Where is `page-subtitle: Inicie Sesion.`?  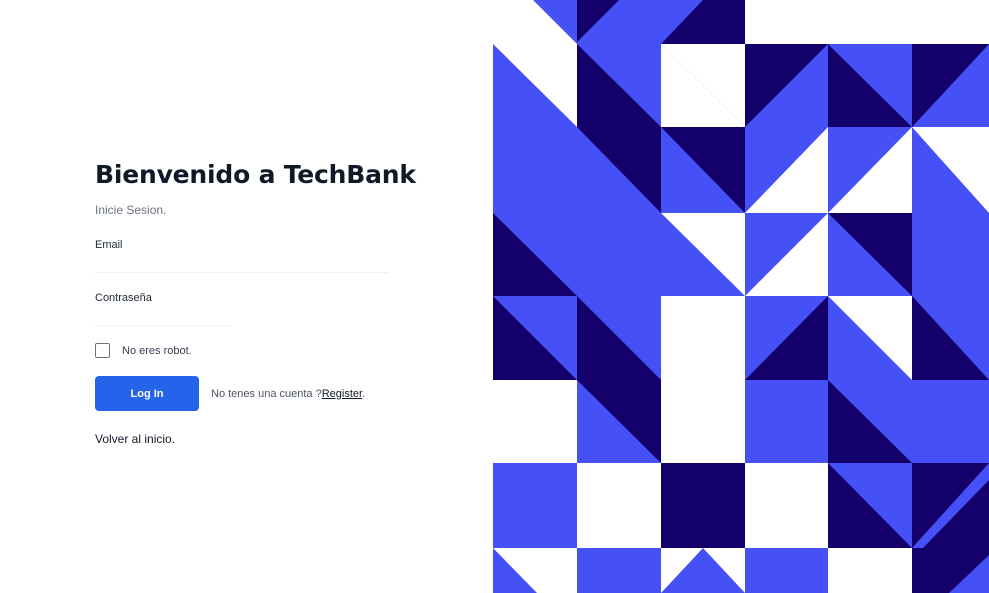 page-subtitle: Inicie Sesion. is located at coordinates (131, 210).